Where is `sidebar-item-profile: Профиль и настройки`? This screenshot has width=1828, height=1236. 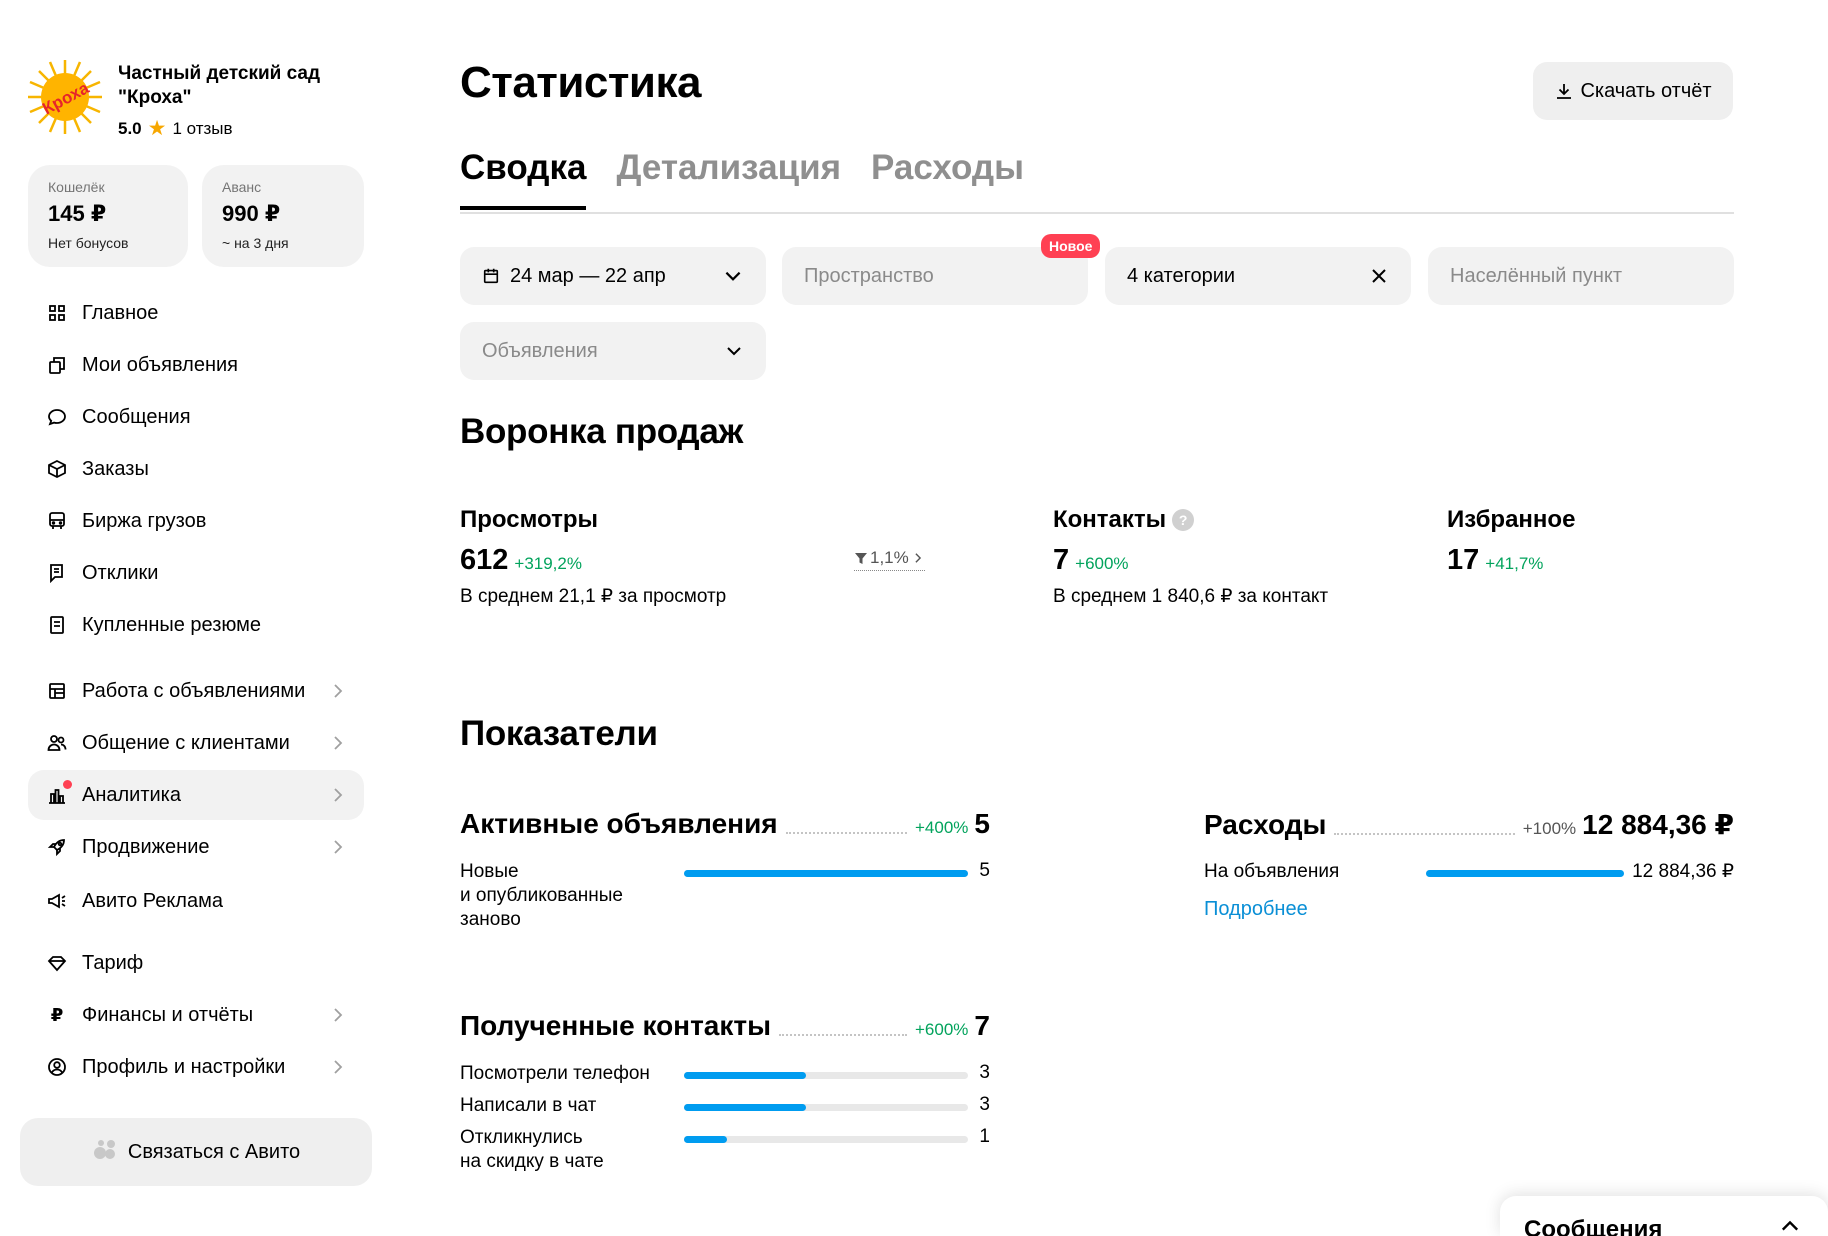
sidebar-item-profile: Профиль и настройки is located at coordinates (196, 1067).